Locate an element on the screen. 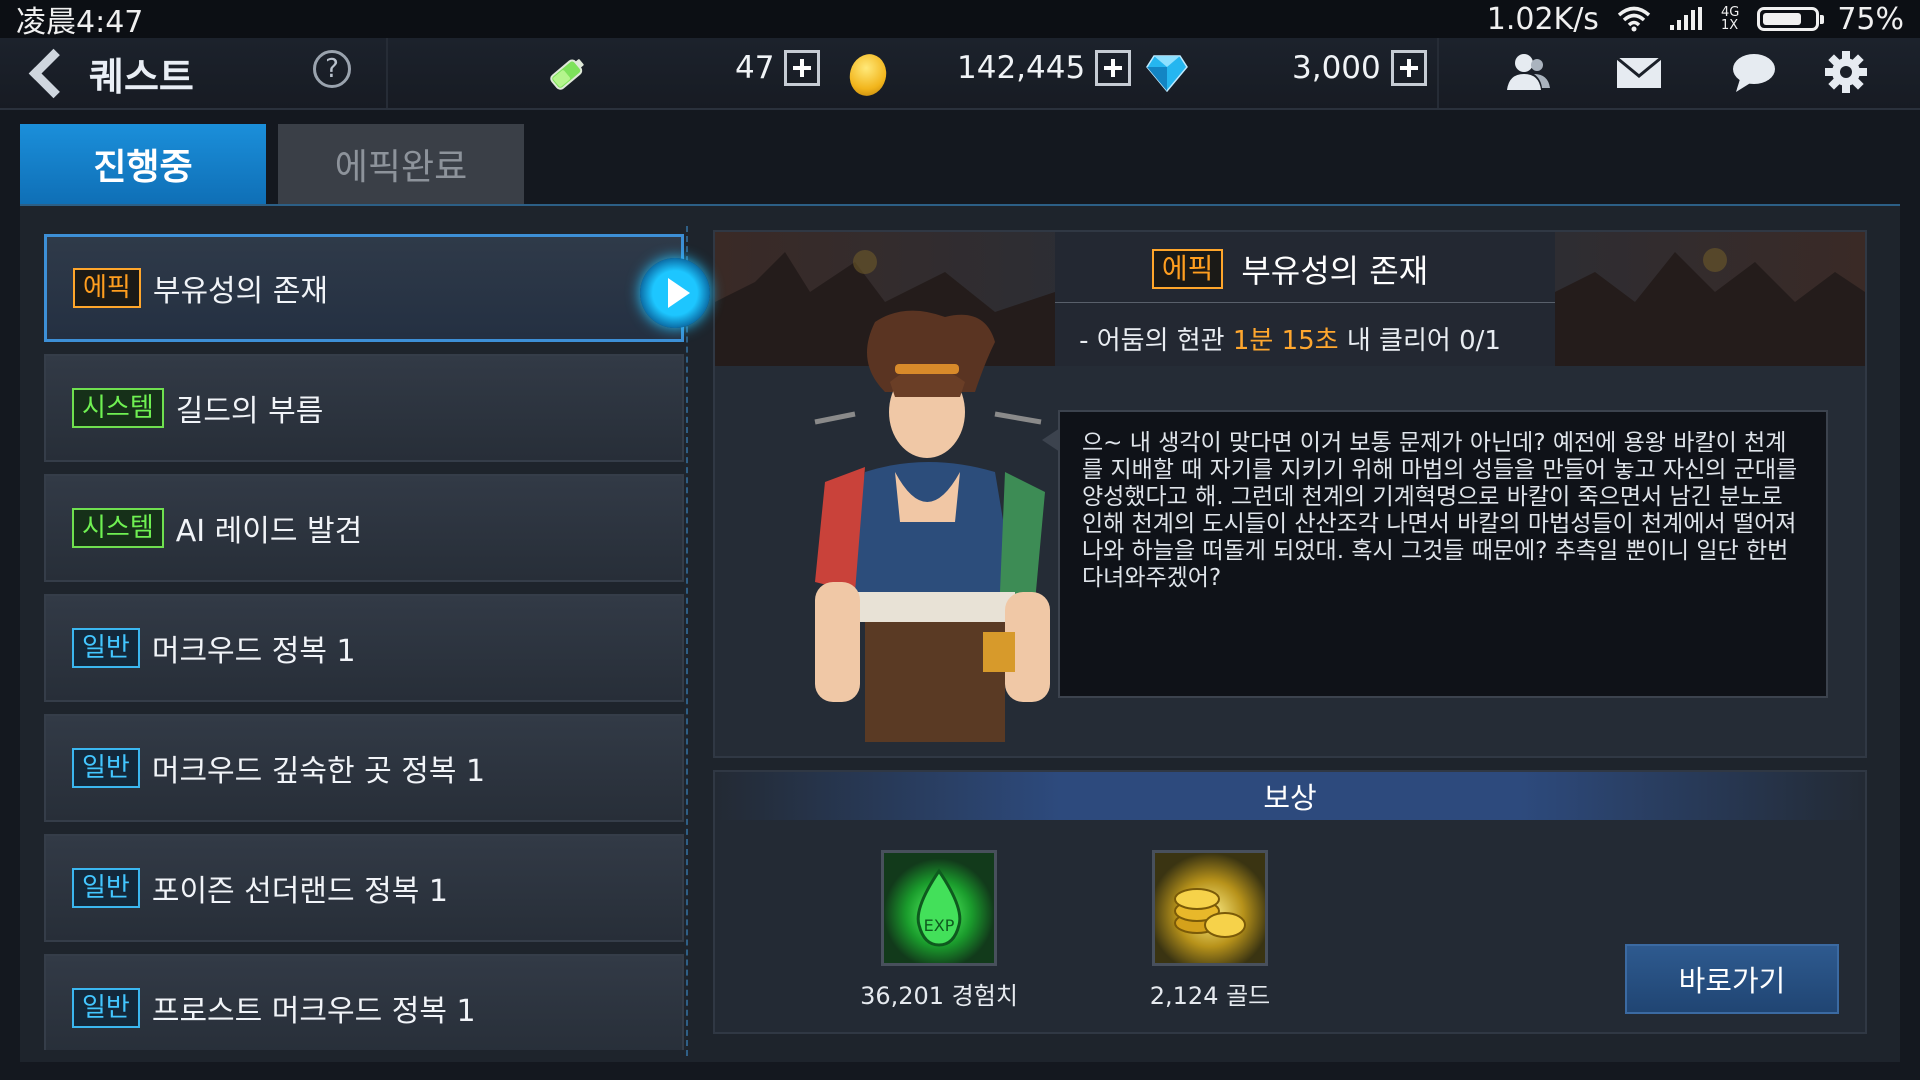 The width and height of the screenshot is (1920, 1080). detail-title: 에픽 부유성의 존재 is located at coordinates (1290, 269).